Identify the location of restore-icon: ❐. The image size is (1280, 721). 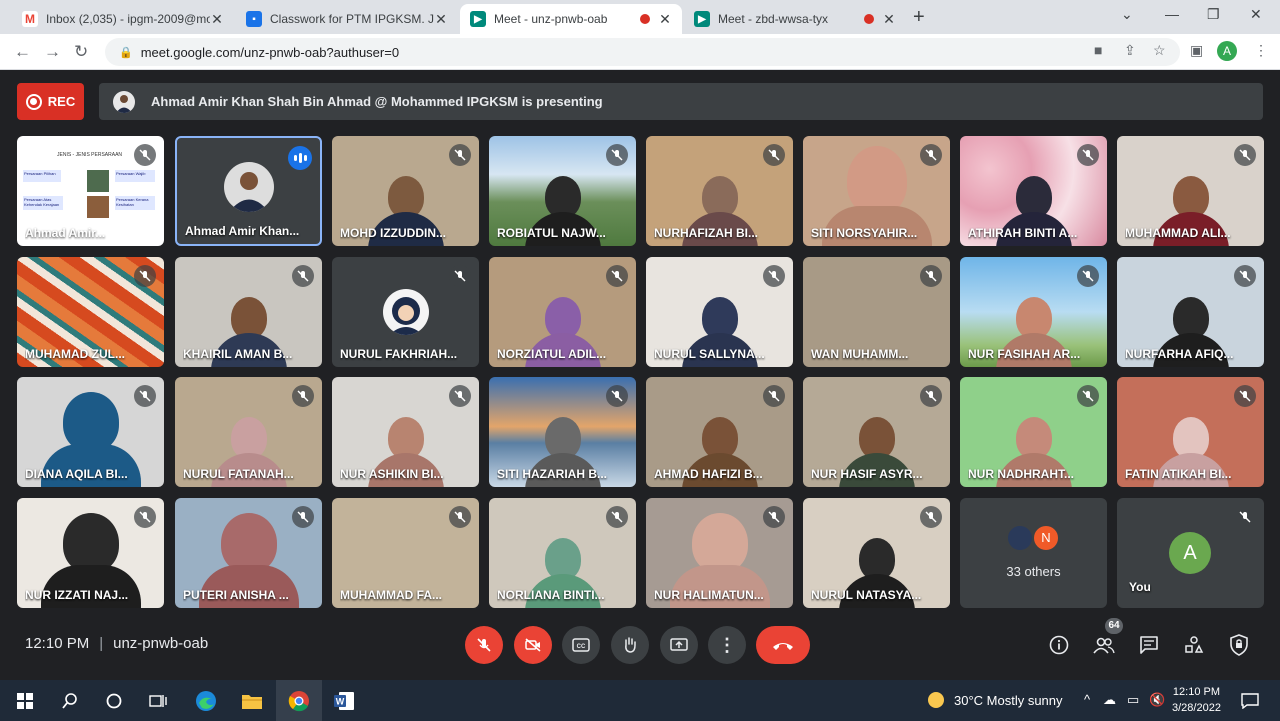
(1213, 14).